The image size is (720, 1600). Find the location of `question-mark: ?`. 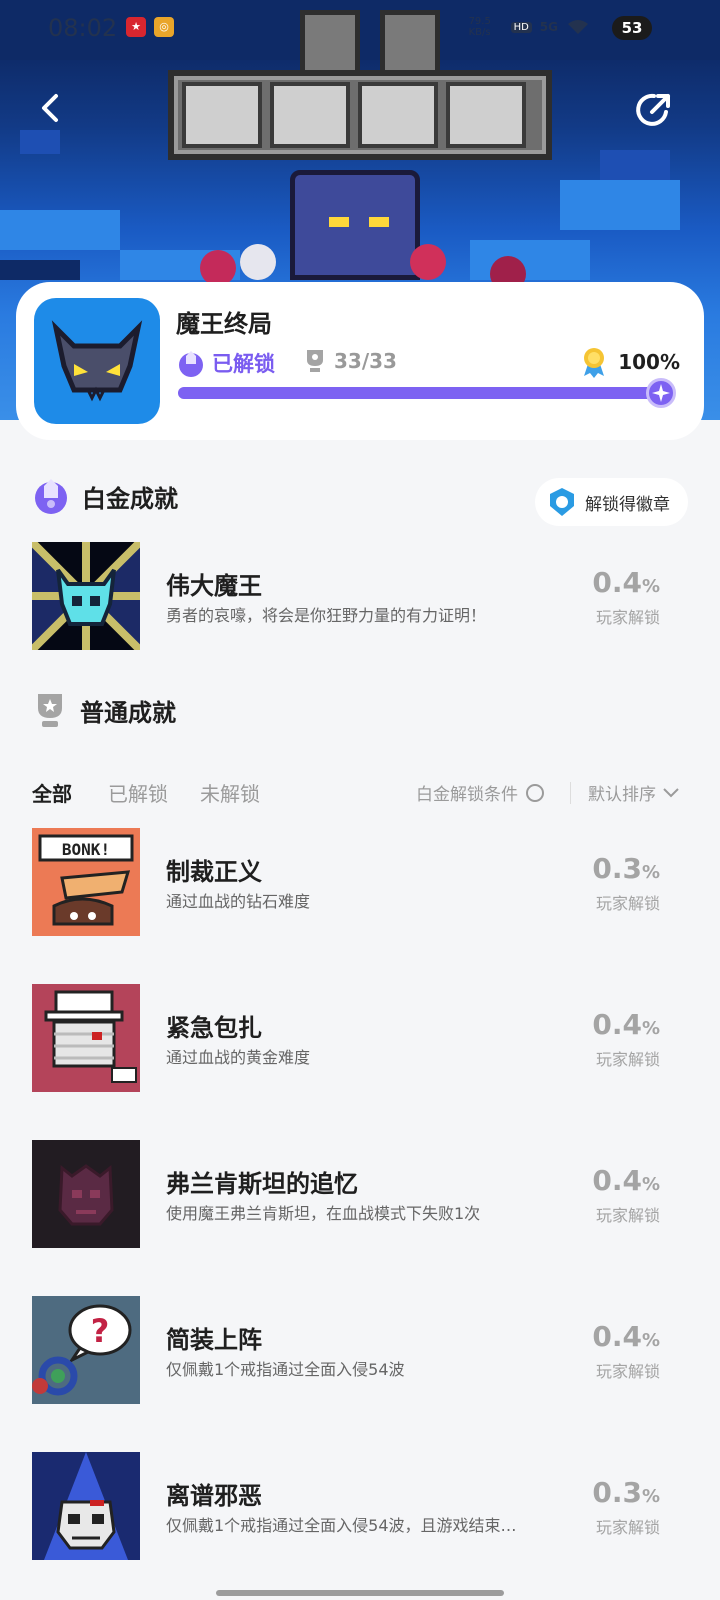

question-mark: ? is located at coordinates (100, 1331).